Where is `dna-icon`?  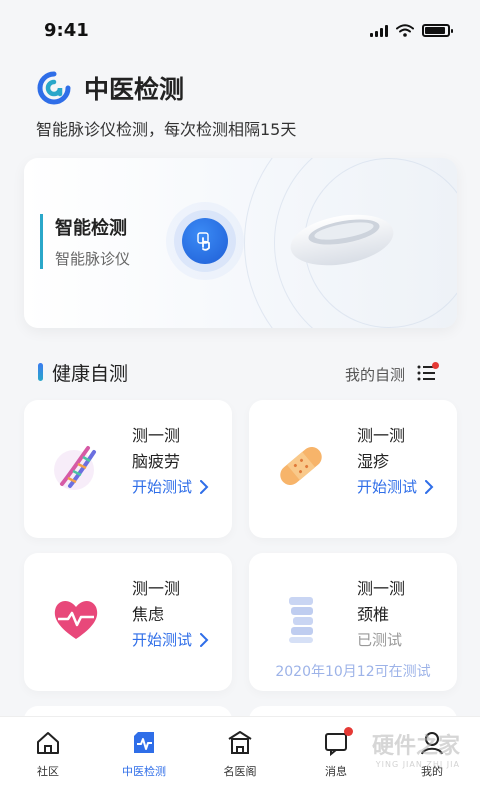 dna-icon is located at coordinates (75, 468).